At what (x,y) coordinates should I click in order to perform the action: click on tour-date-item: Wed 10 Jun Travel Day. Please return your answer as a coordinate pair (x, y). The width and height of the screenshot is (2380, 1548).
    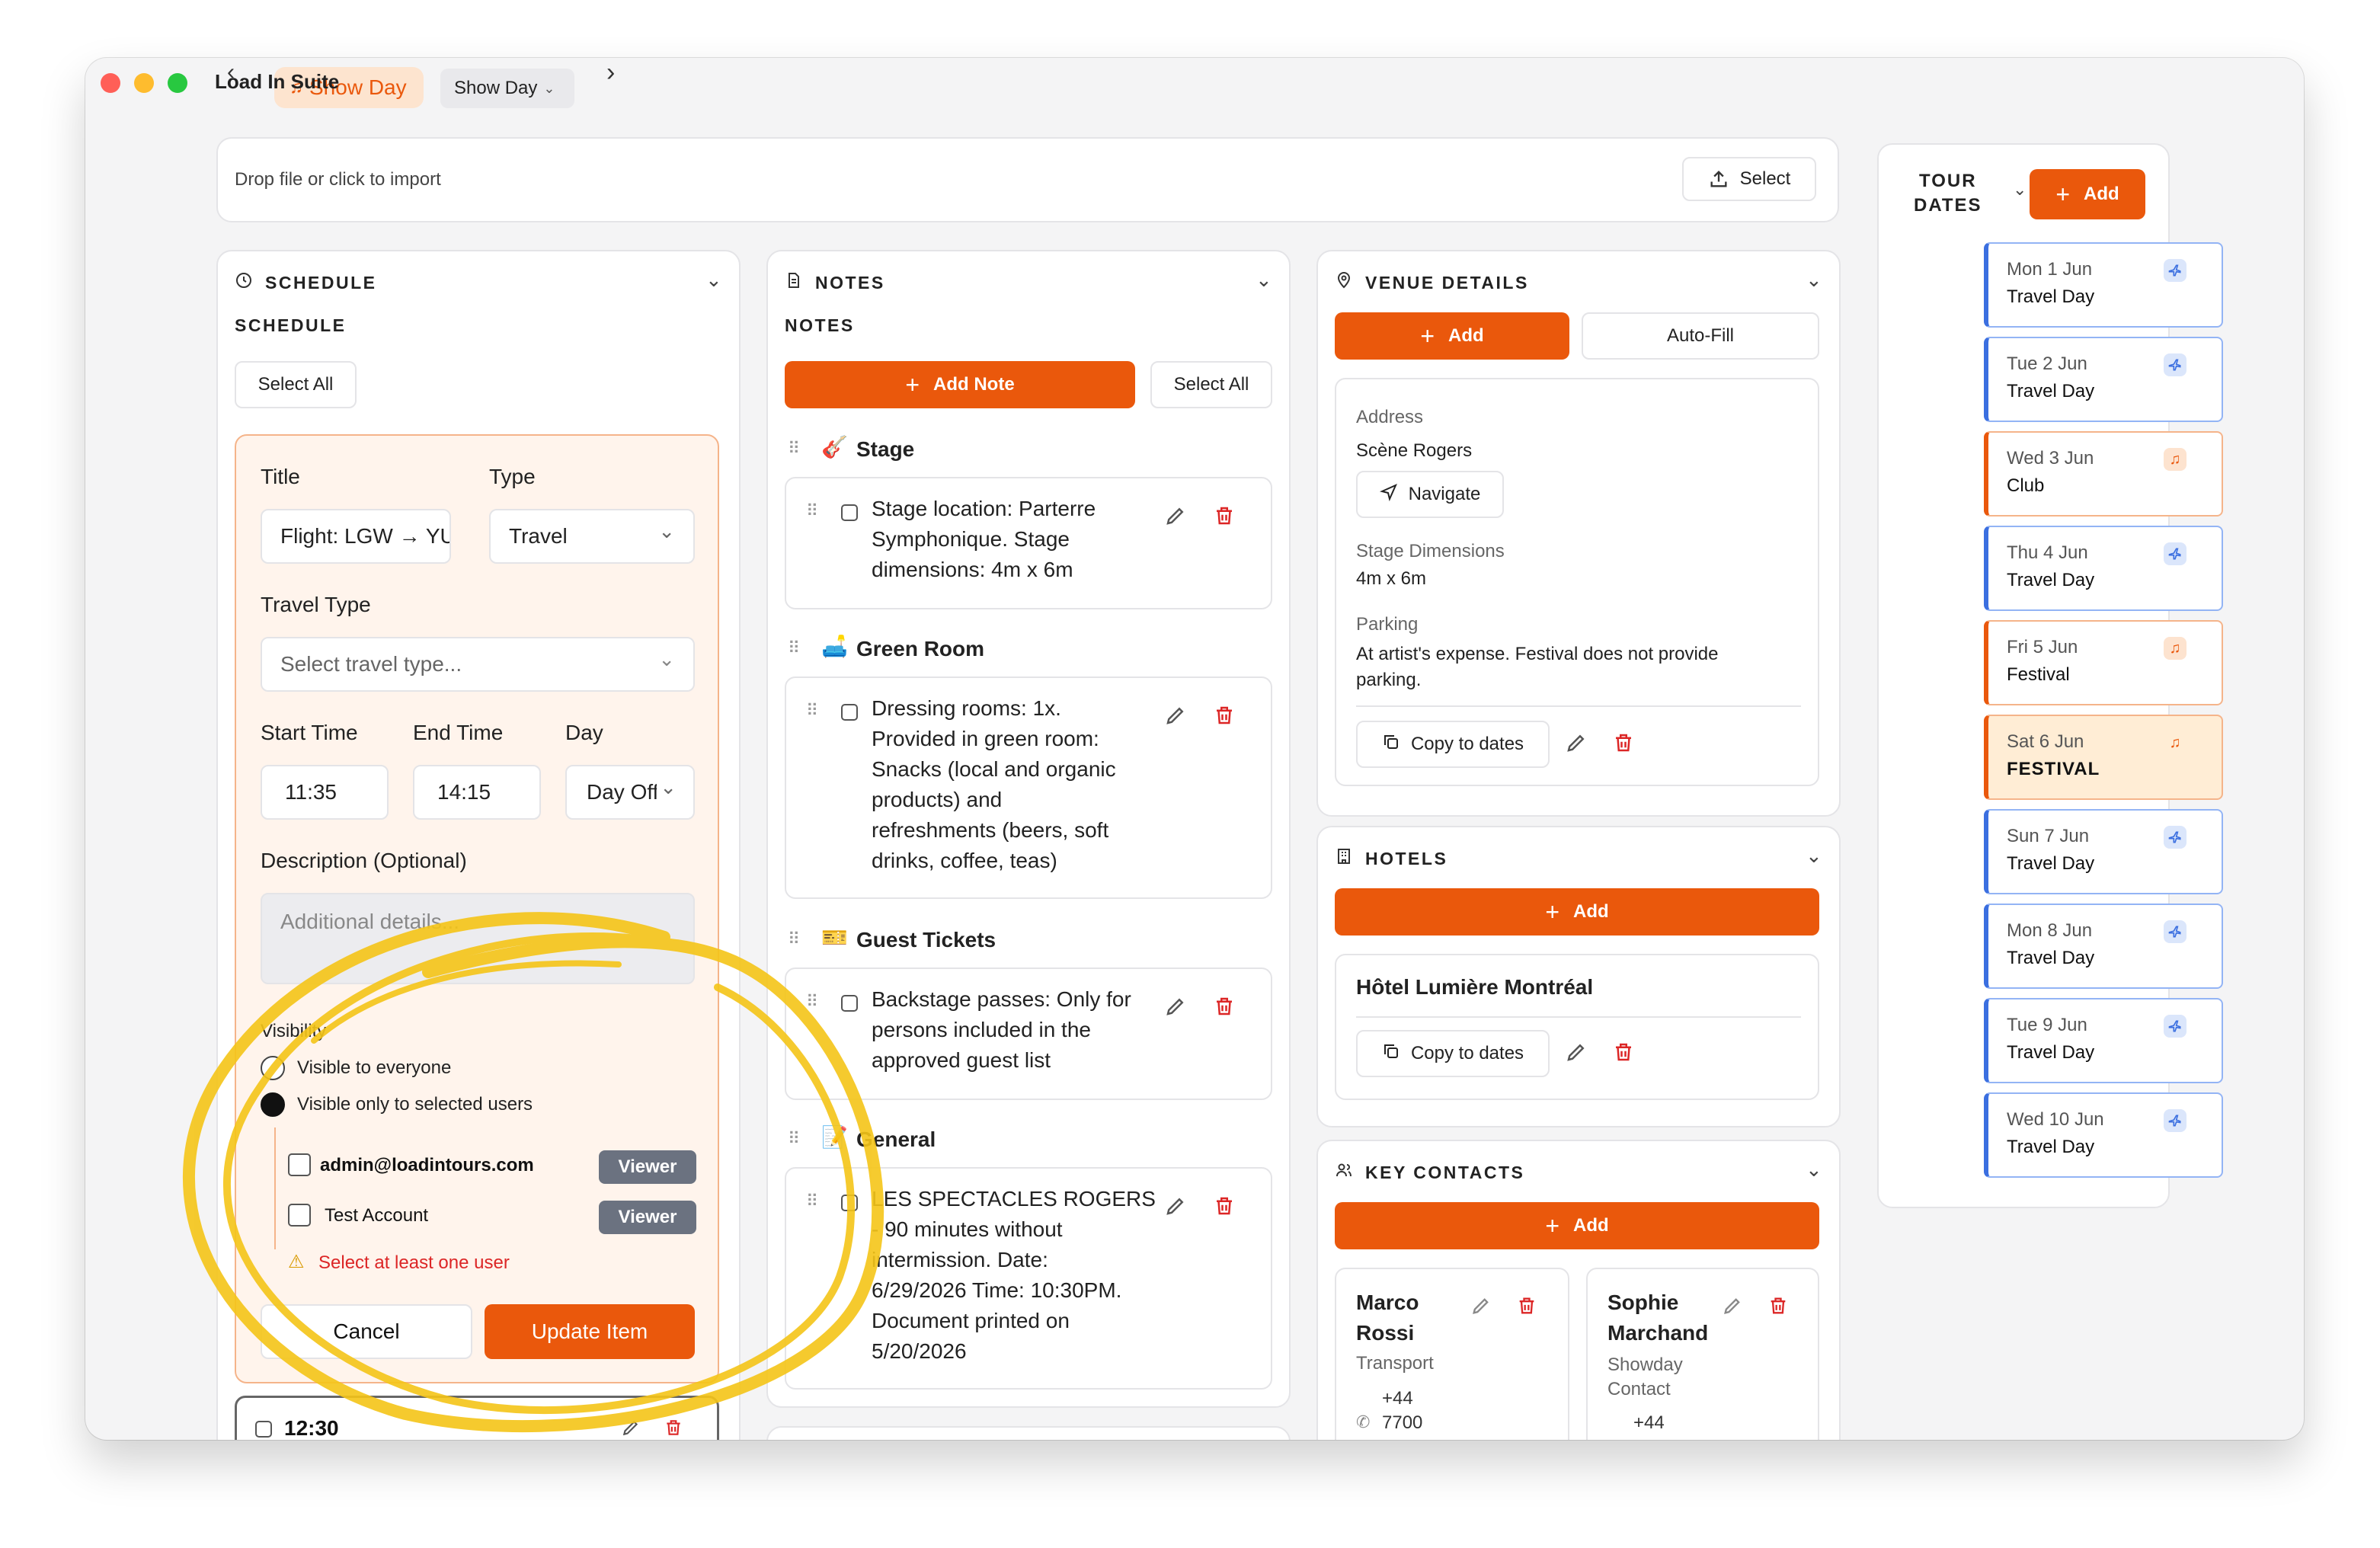
    Looking at the image, I should click on (2103, 1135).